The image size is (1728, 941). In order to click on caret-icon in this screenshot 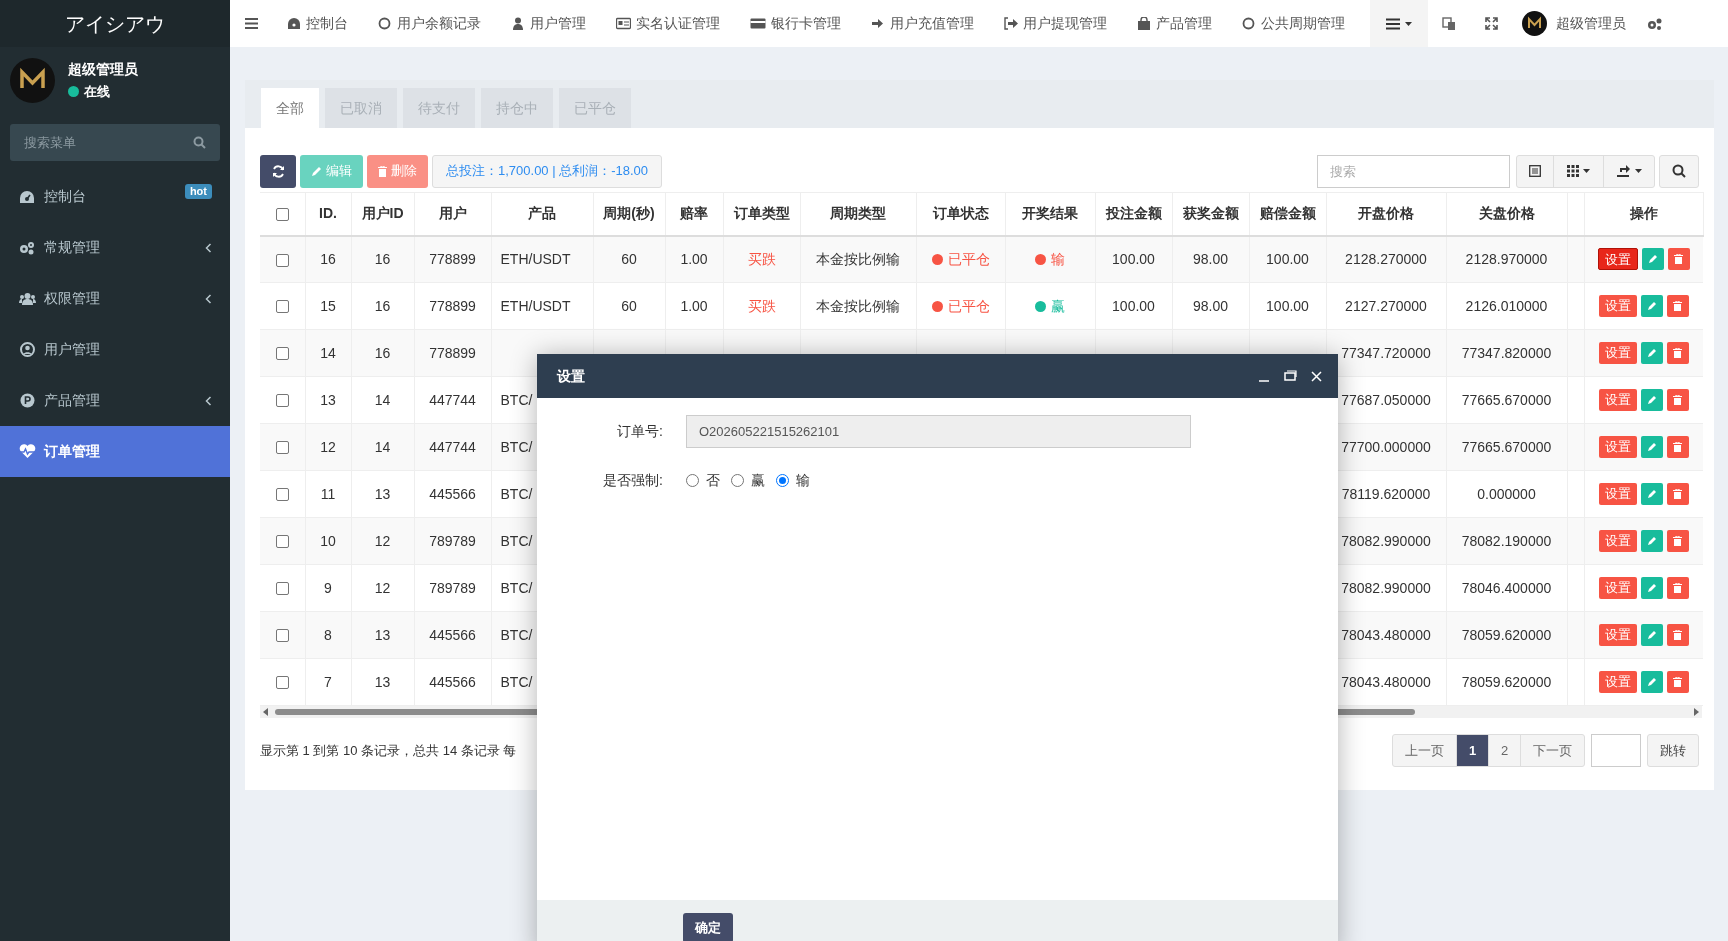, I will do `click(1638, 171)`.